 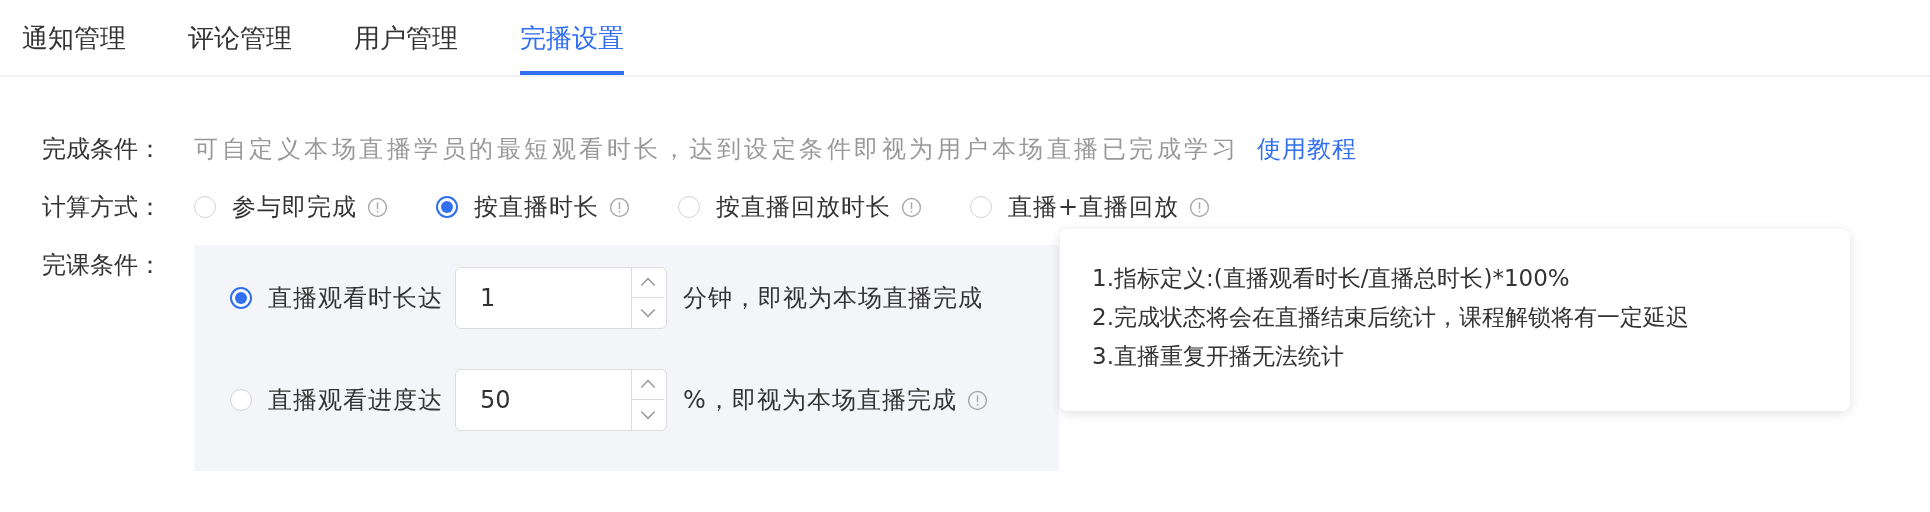 What do you see at coordinates (561, 400) in the screenshot?
I see `number-input: 50` at bounding box center [561, 400].